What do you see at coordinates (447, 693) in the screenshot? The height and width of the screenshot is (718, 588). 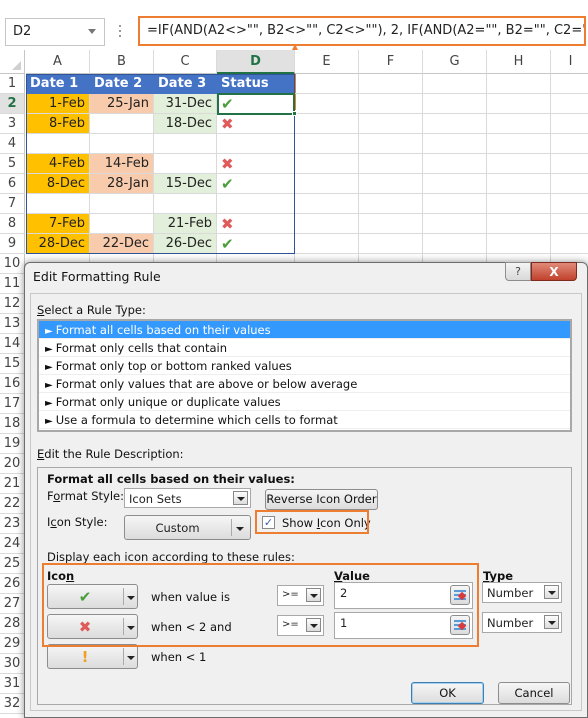 I see `ok-button: OK` at bounding box center [447, 693].